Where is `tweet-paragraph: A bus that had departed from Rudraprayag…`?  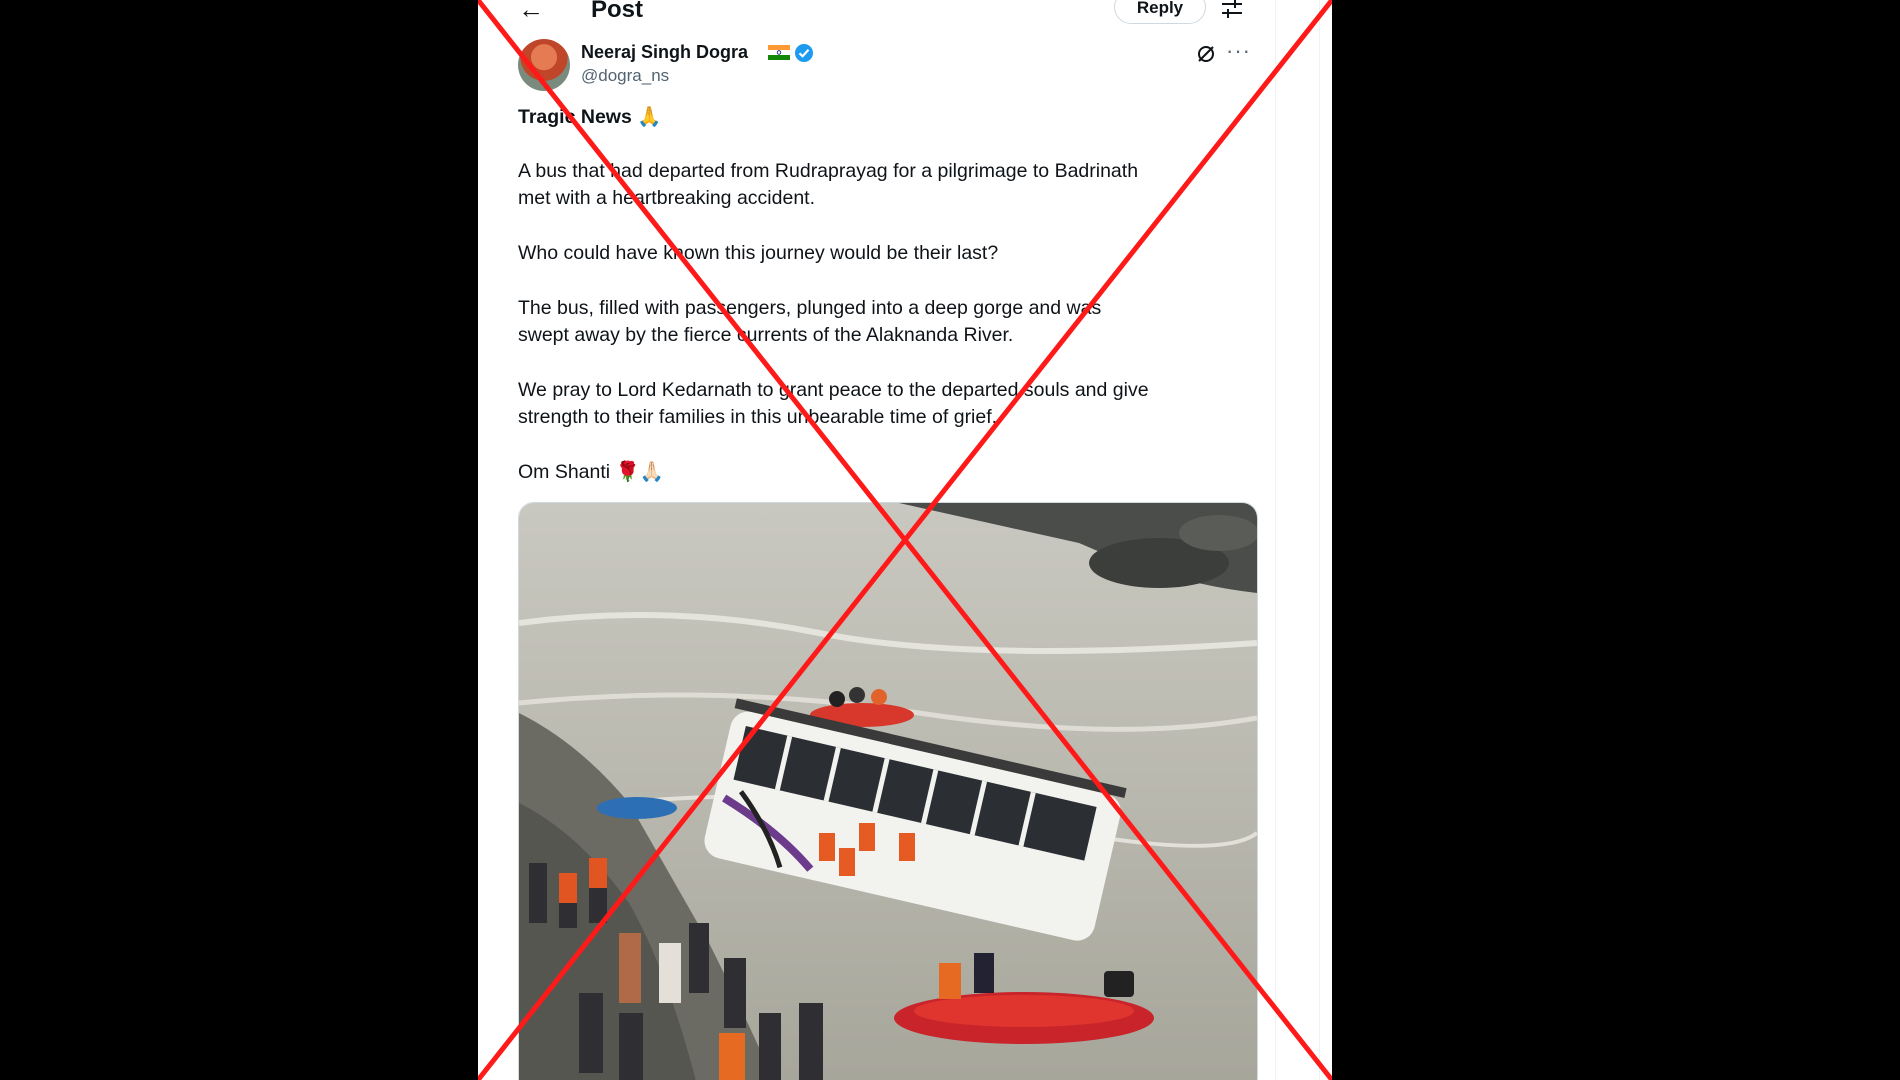 tweet-paragraph: A bus that had departed from Rudraprayag… is located at coordinates (828, 184).